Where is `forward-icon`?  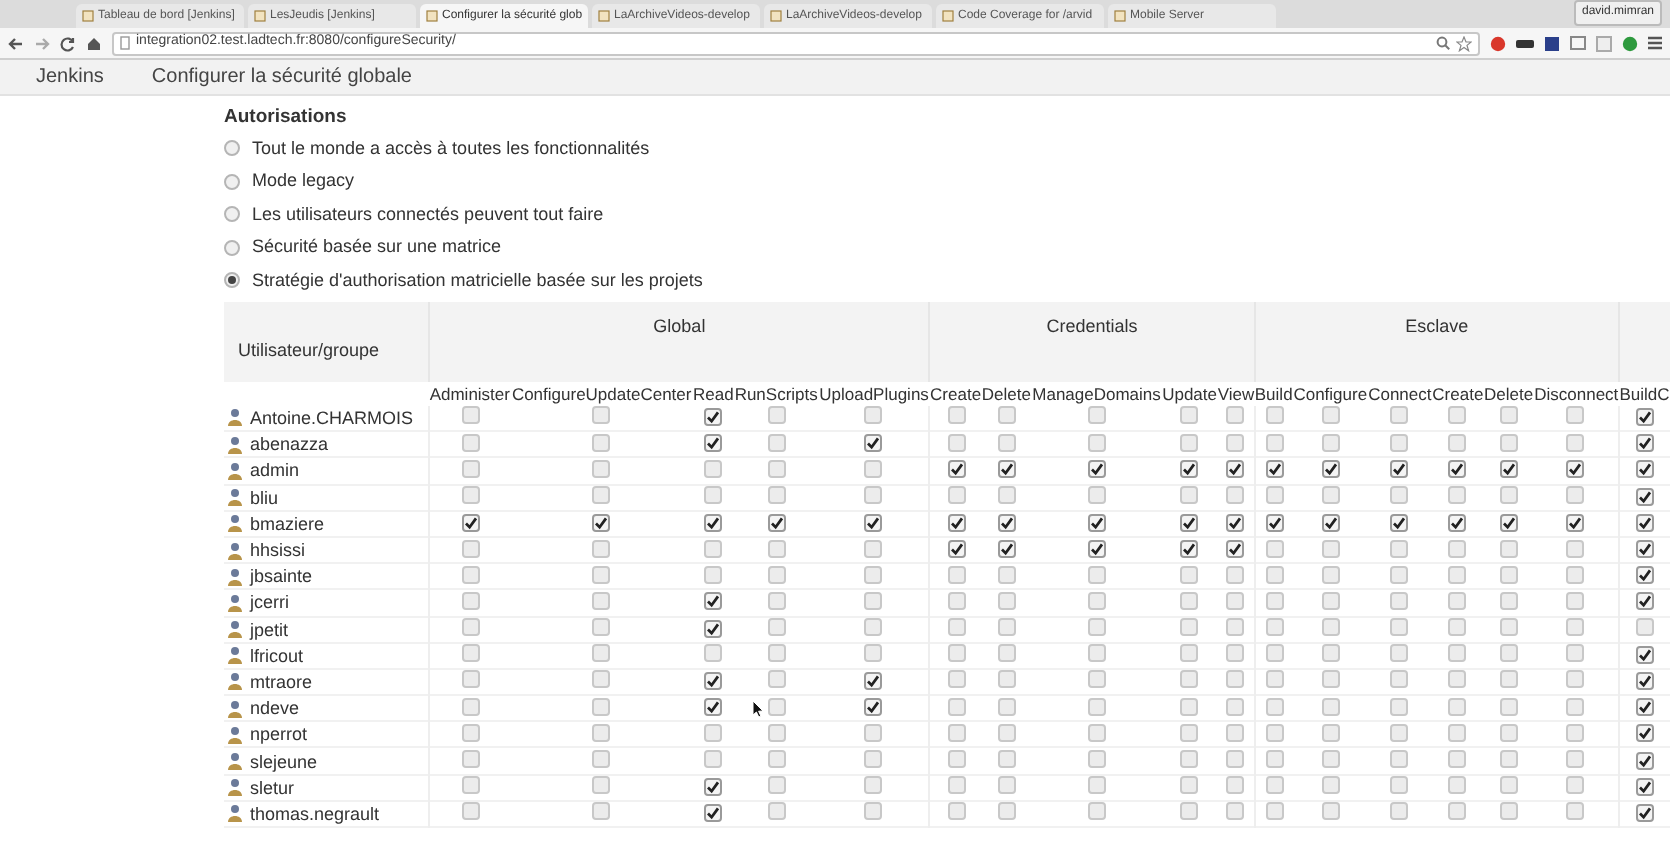 forward-icon is located at coordinates (42, 43).